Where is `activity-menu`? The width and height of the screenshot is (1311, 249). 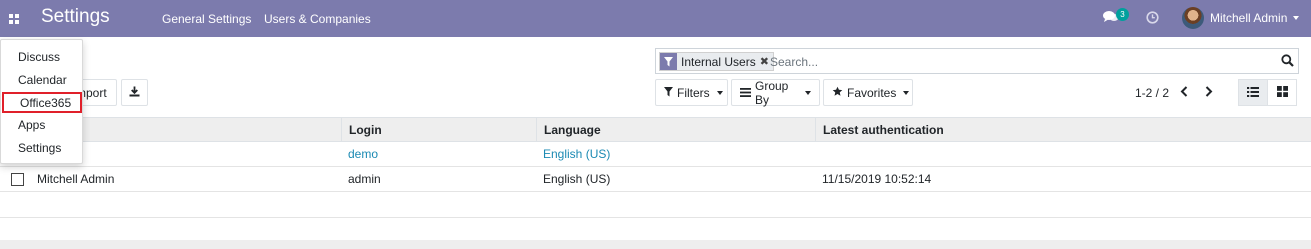 activity-menu is located at coordinates (1152, 19).